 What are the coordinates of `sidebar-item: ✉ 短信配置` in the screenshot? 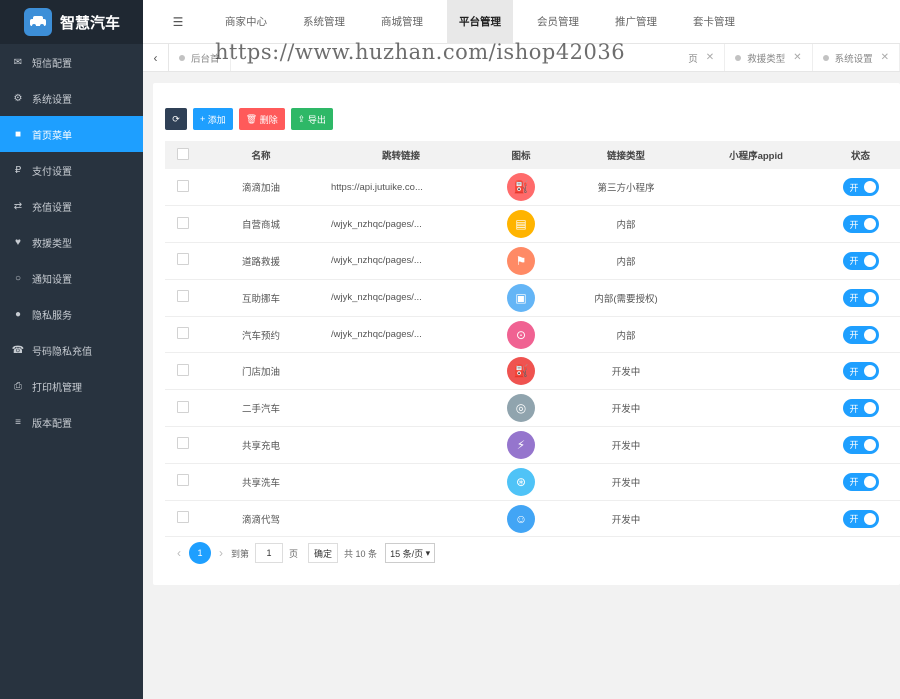 It's located at (71, 62).